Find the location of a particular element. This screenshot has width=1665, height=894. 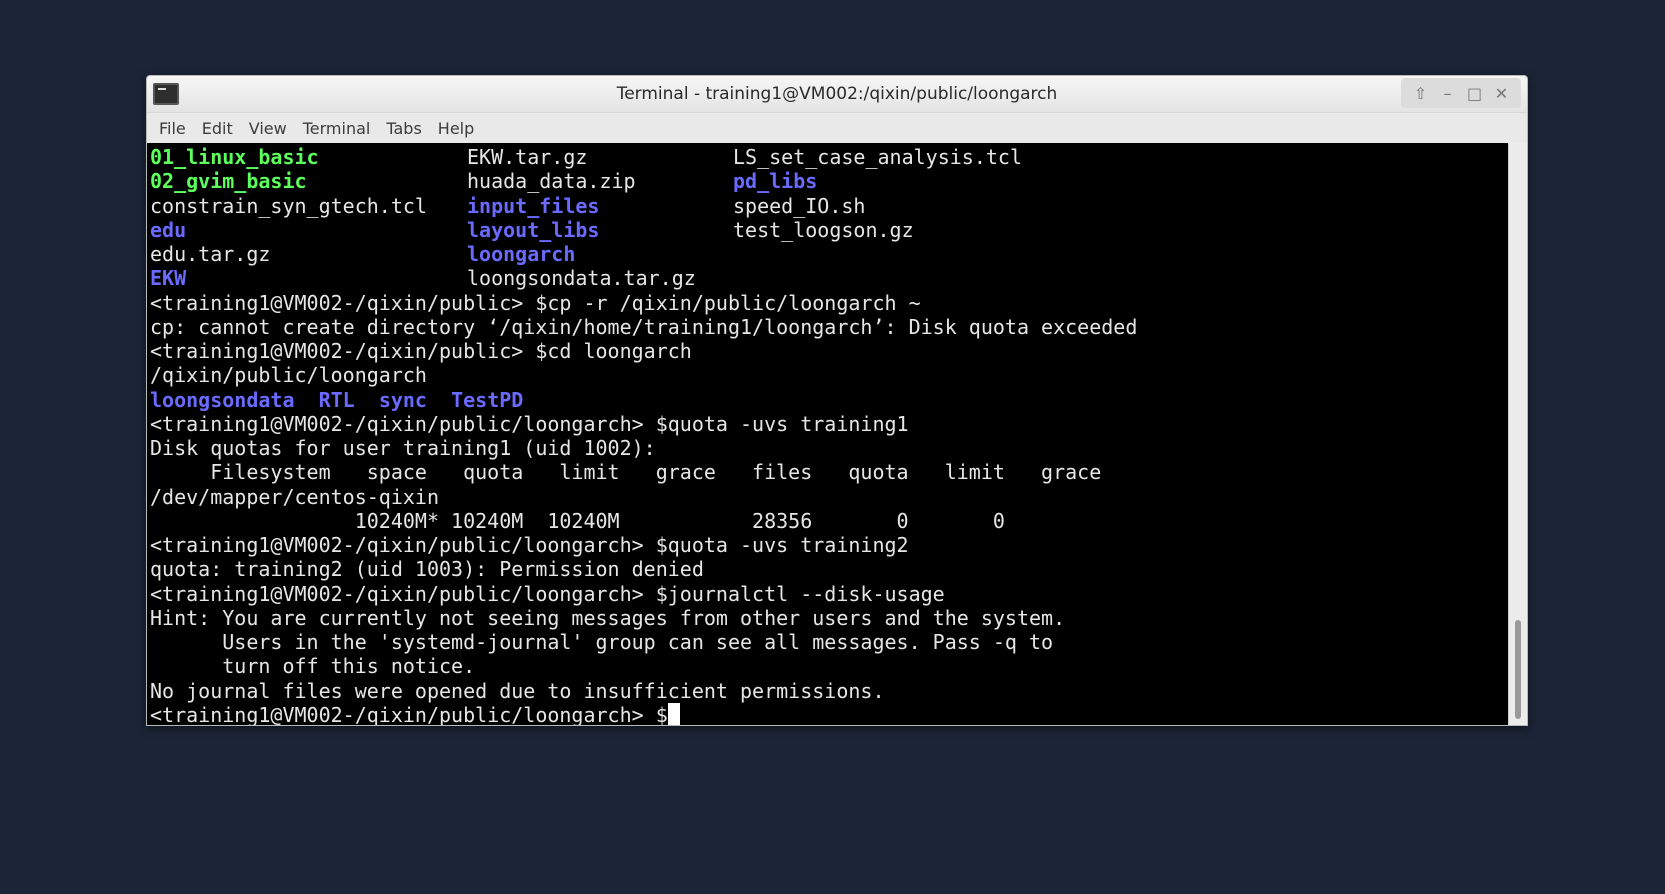

ls-entry: pd_libs is located at coordinates (775, 181).